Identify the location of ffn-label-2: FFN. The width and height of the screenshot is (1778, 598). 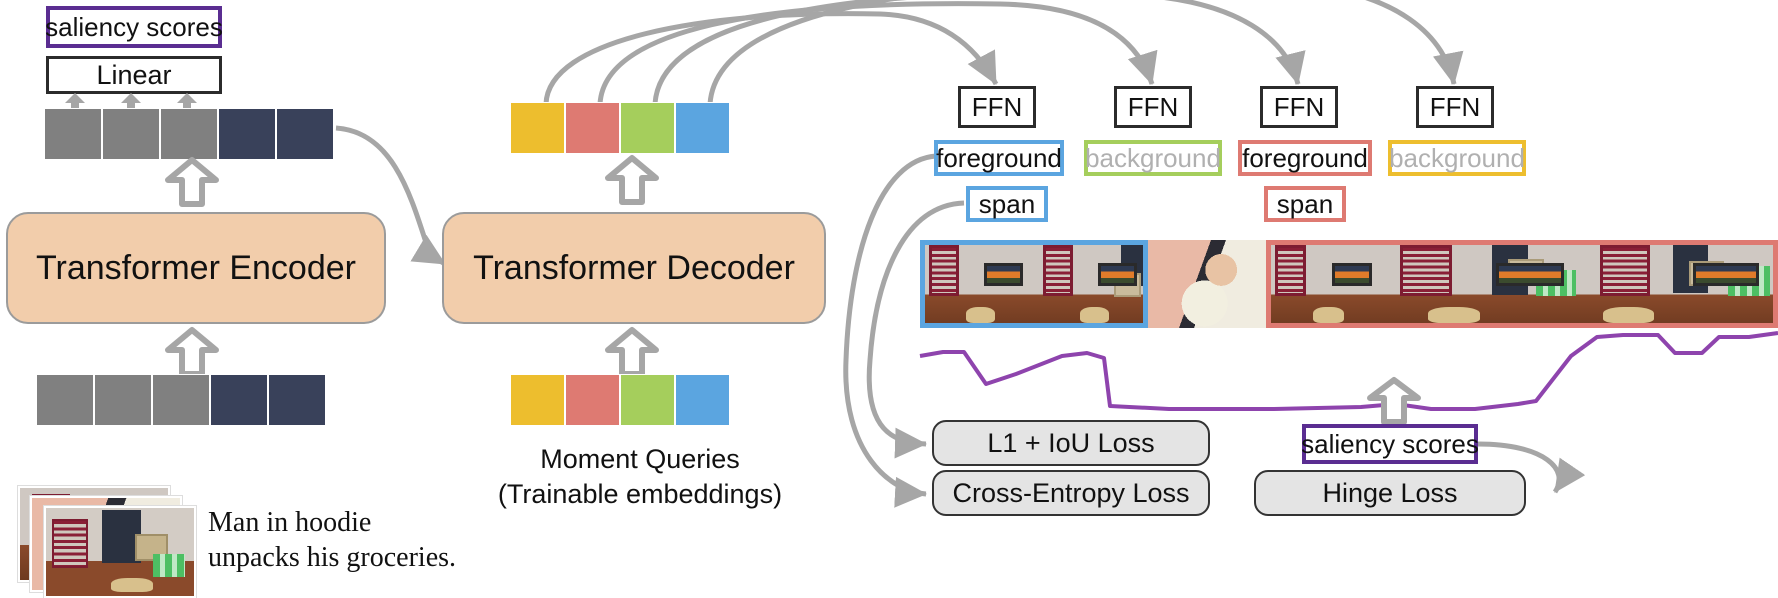
(1153, 106).